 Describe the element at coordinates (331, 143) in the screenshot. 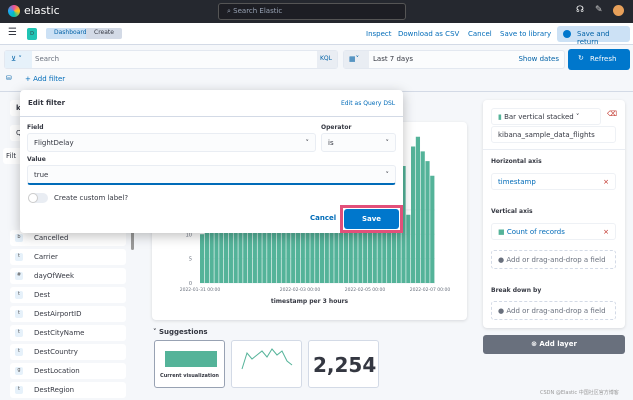

I see `operator-value: is` at that location.